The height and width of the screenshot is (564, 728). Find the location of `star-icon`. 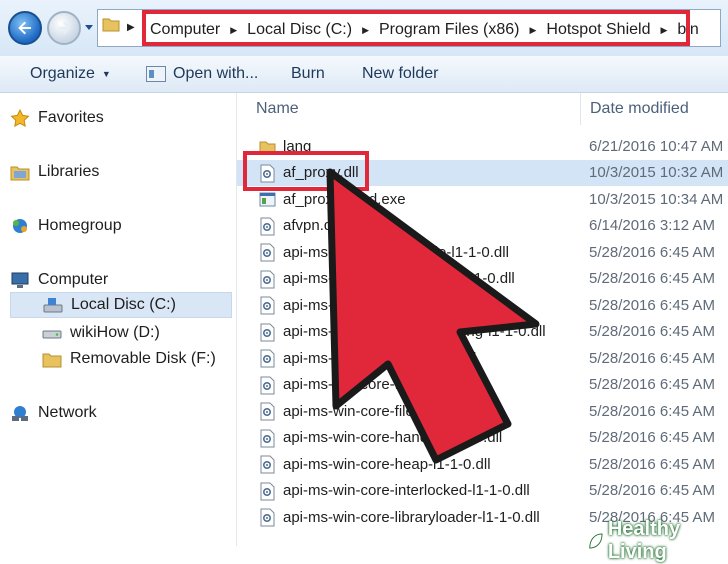

star-icon is located at coordinates (20, 118).